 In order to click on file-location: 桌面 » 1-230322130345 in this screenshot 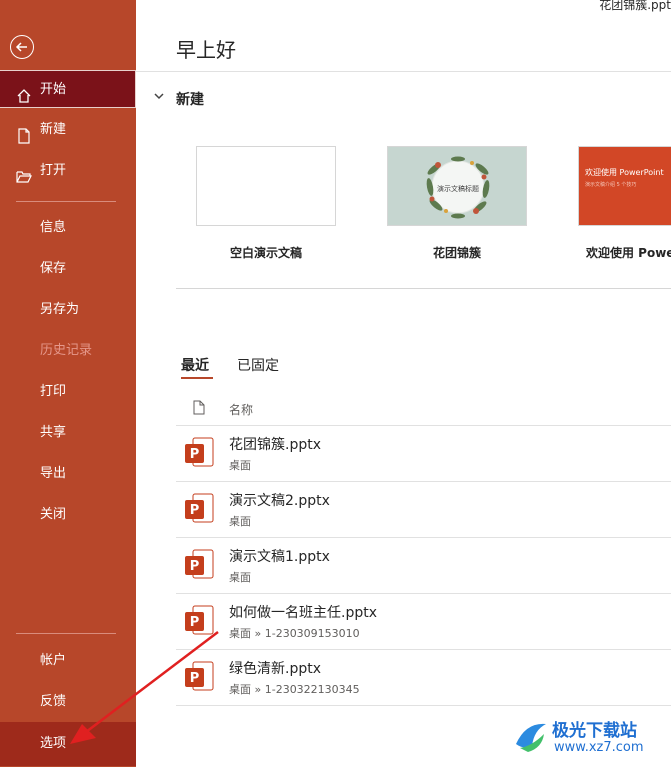, I will do `click(294, 689)`.